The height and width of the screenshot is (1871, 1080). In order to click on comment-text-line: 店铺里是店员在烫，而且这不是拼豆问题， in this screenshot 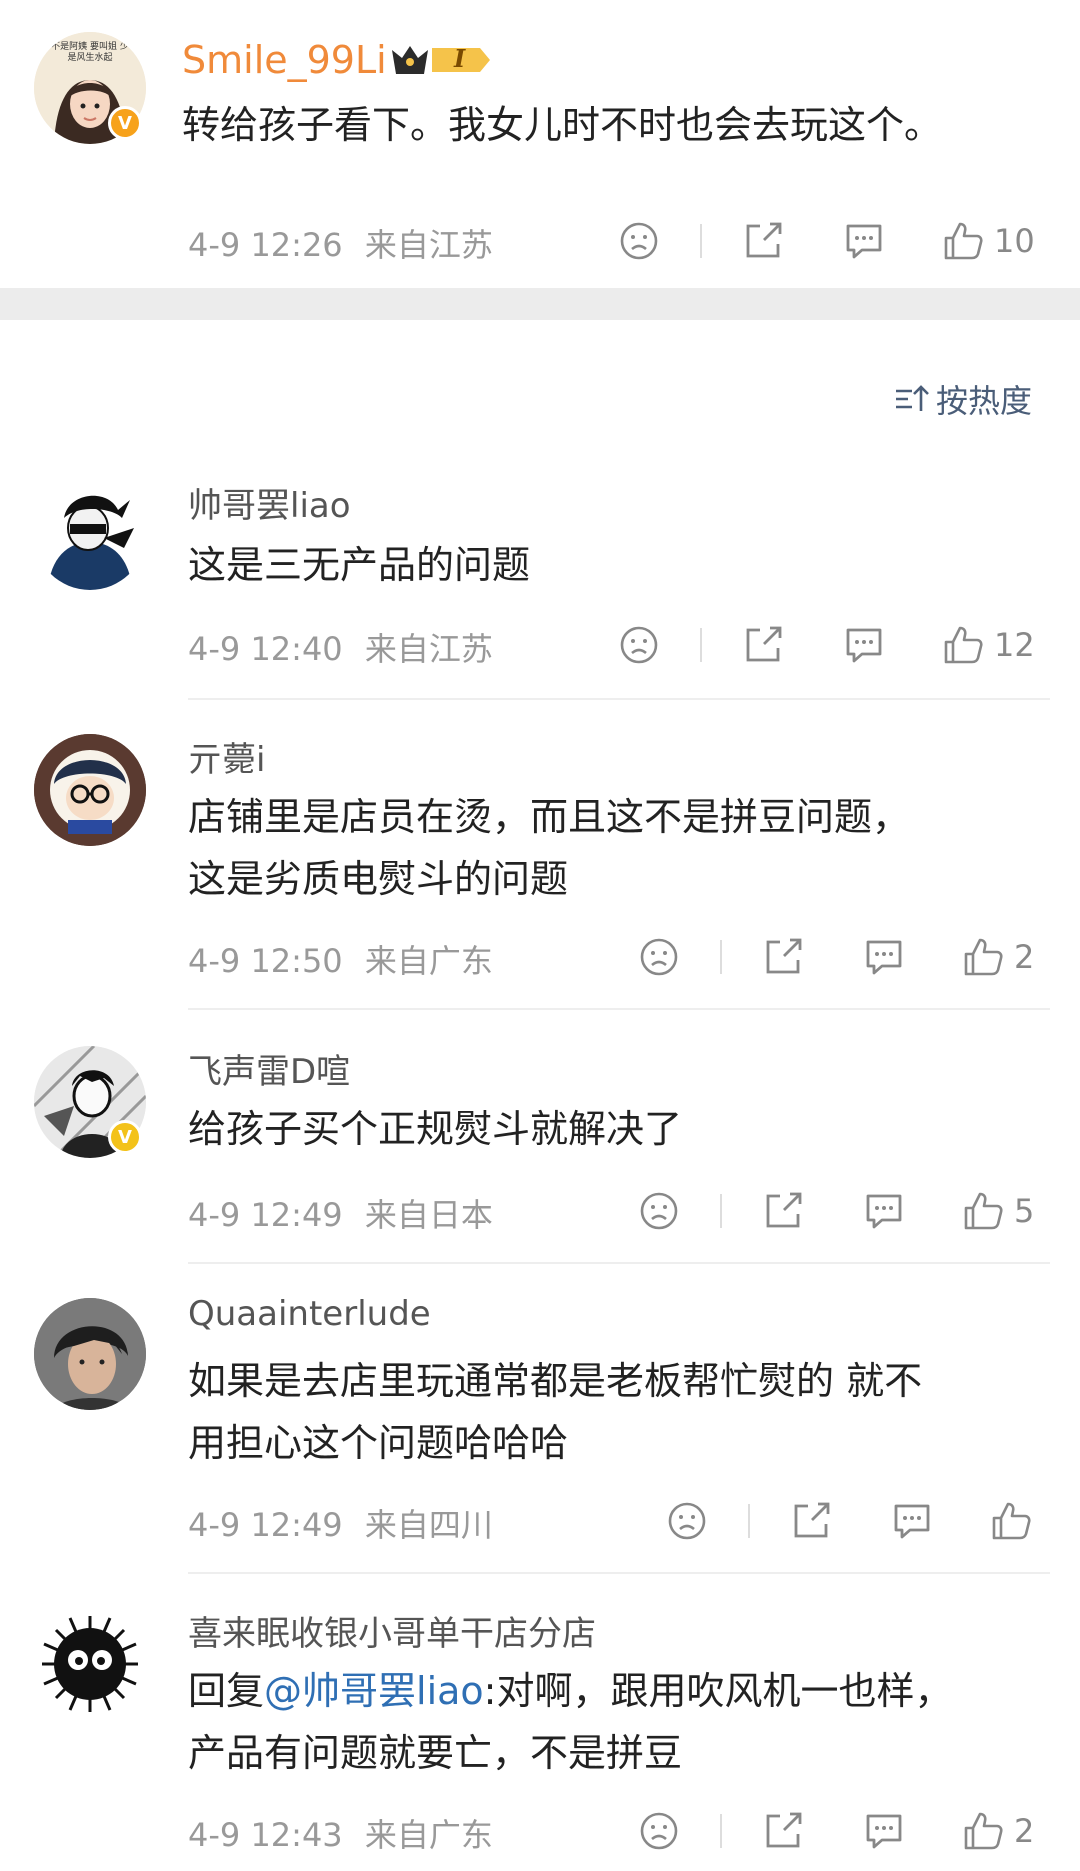, I will do `click(549, 817)`.